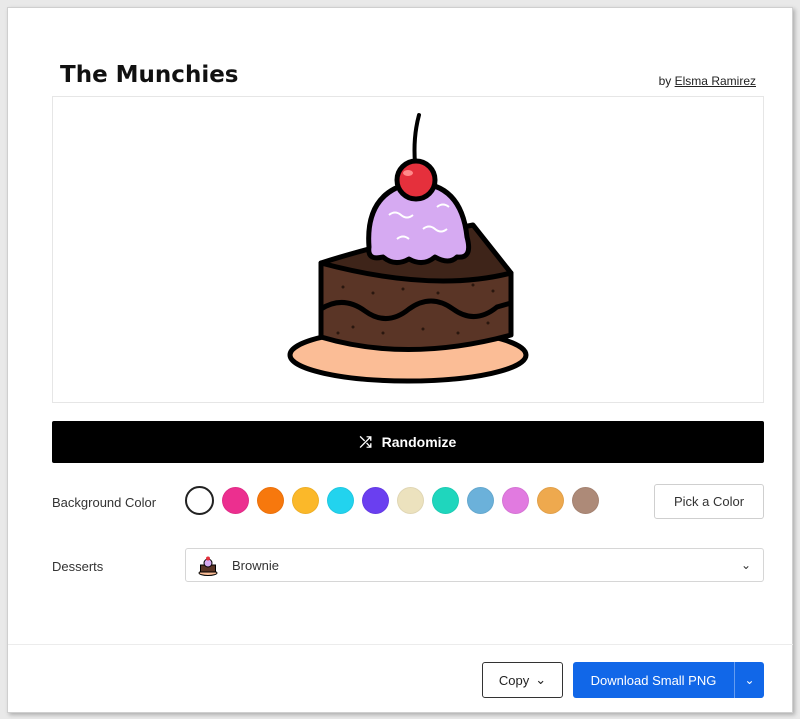 Image resolution: width=800 pixels, height=719 pixels. What do you see at coordinates (419, 442) in the screenshot?
I see `randomize-label: Randomize` at bounding box center [419, 442].